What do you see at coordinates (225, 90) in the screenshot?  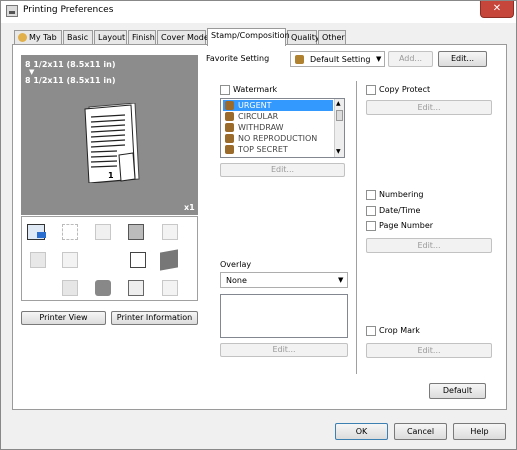 I see `watermark-checkbox` at bounding box center [225, 90].